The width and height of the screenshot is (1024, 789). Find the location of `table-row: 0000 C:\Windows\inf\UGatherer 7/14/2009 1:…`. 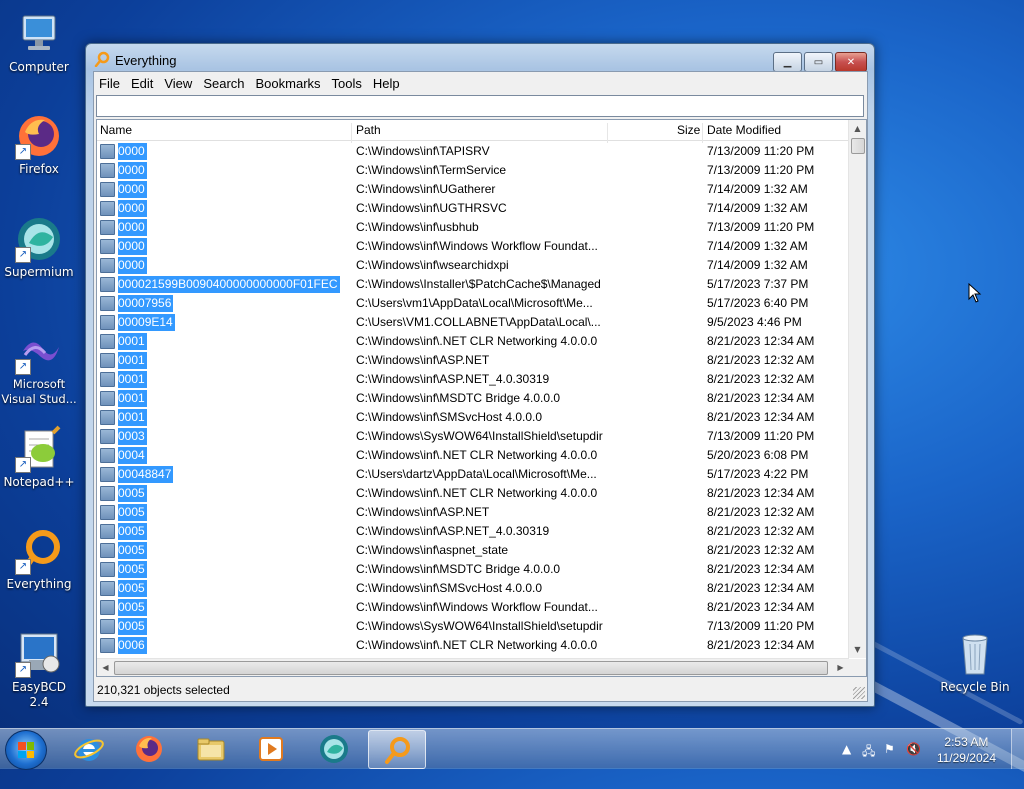

table-row: 0000 C:\Windows\inf\UGatherer 7/14/2009 1:… is located at coordinates (473, 189).